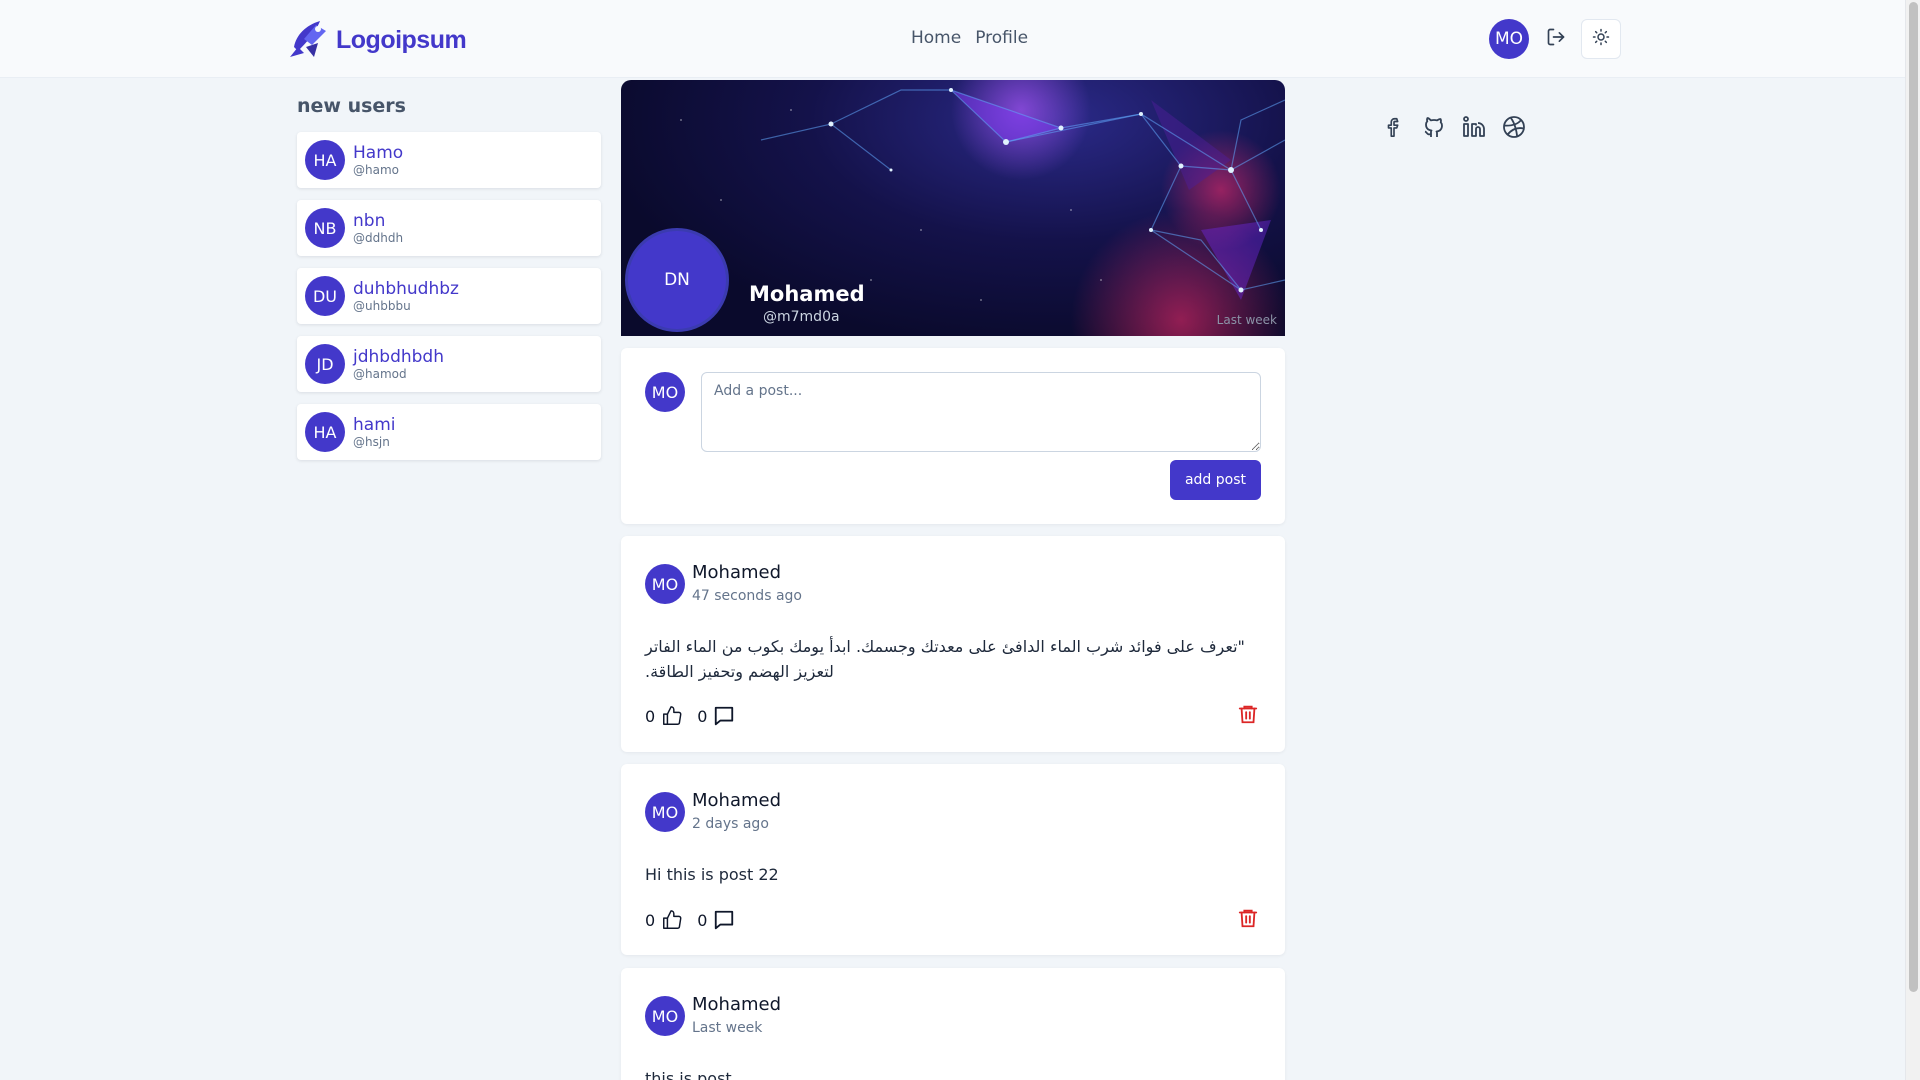 This screenshot has height=1080, width=1920. What do you see at coordinates (1393, 126) in the screenshot?
I see `facebook-icon` at bounding box center [1393, 126].